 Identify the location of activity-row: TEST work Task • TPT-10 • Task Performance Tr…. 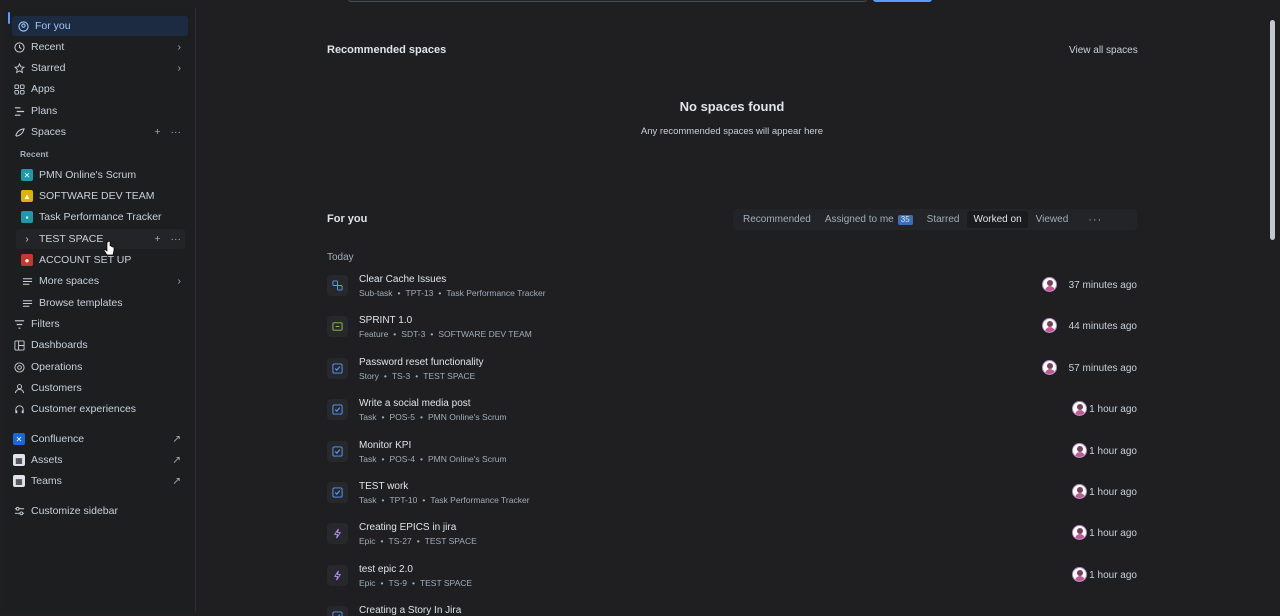
(732, 499).